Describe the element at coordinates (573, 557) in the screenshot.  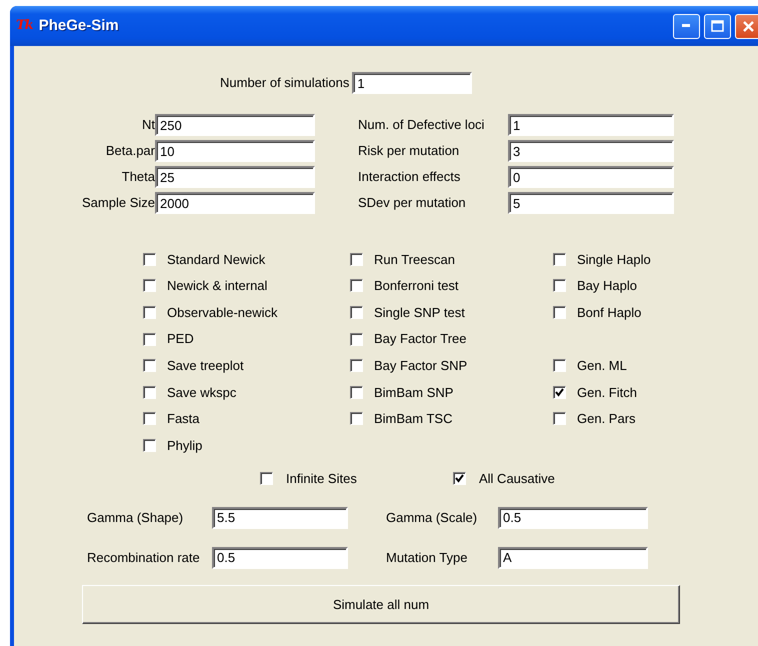
I see `input-field: A` at that location.